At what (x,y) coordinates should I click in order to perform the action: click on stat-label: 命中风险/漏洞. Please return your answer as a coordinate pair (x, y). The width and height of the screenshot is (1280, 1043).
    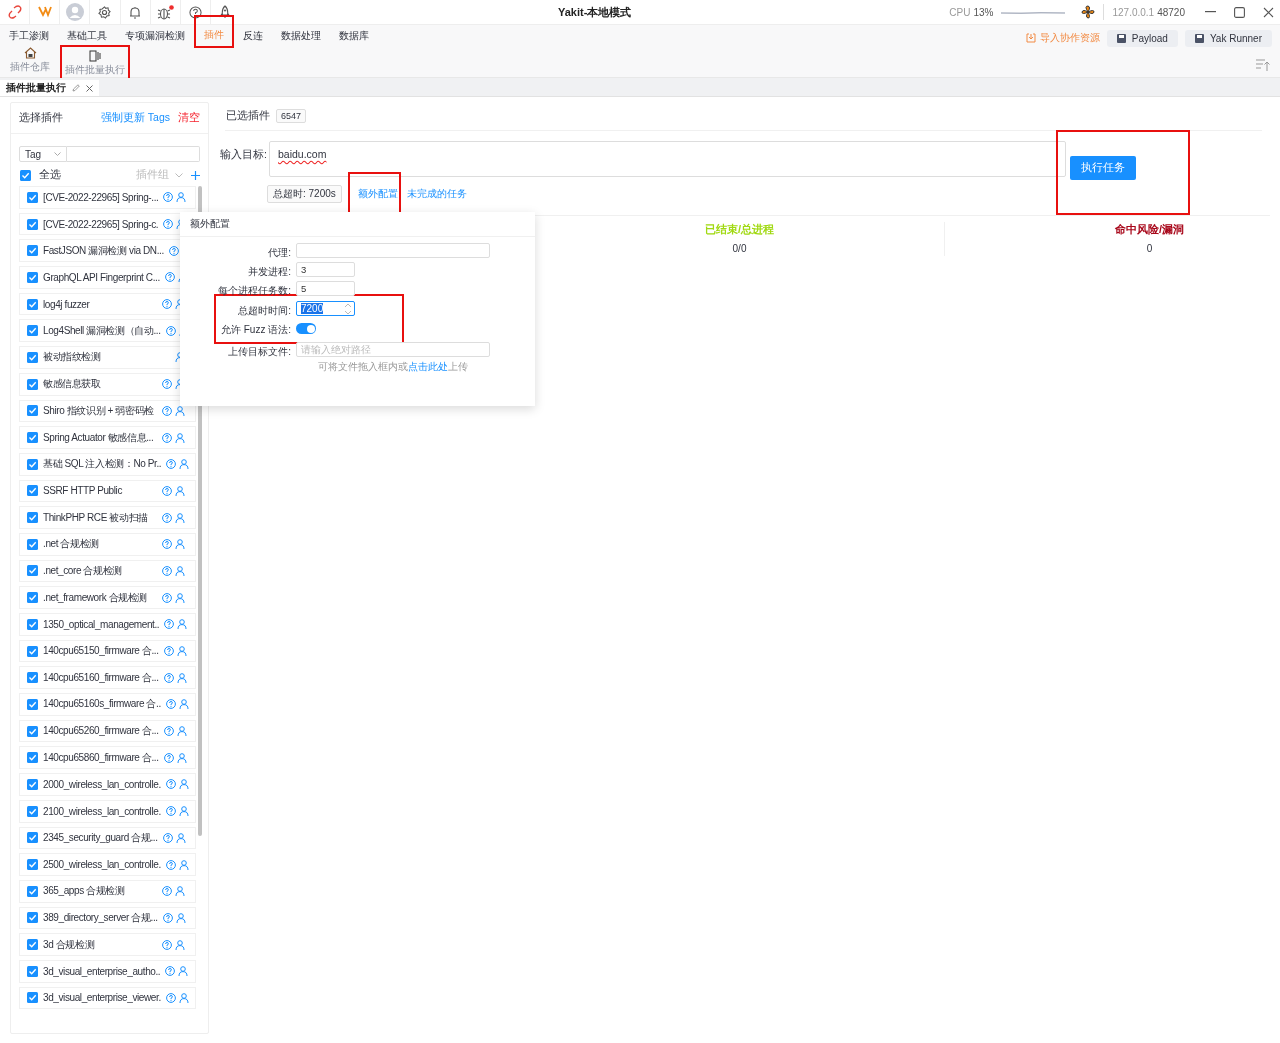
    Looking at the image, I should click on (1149, 229).